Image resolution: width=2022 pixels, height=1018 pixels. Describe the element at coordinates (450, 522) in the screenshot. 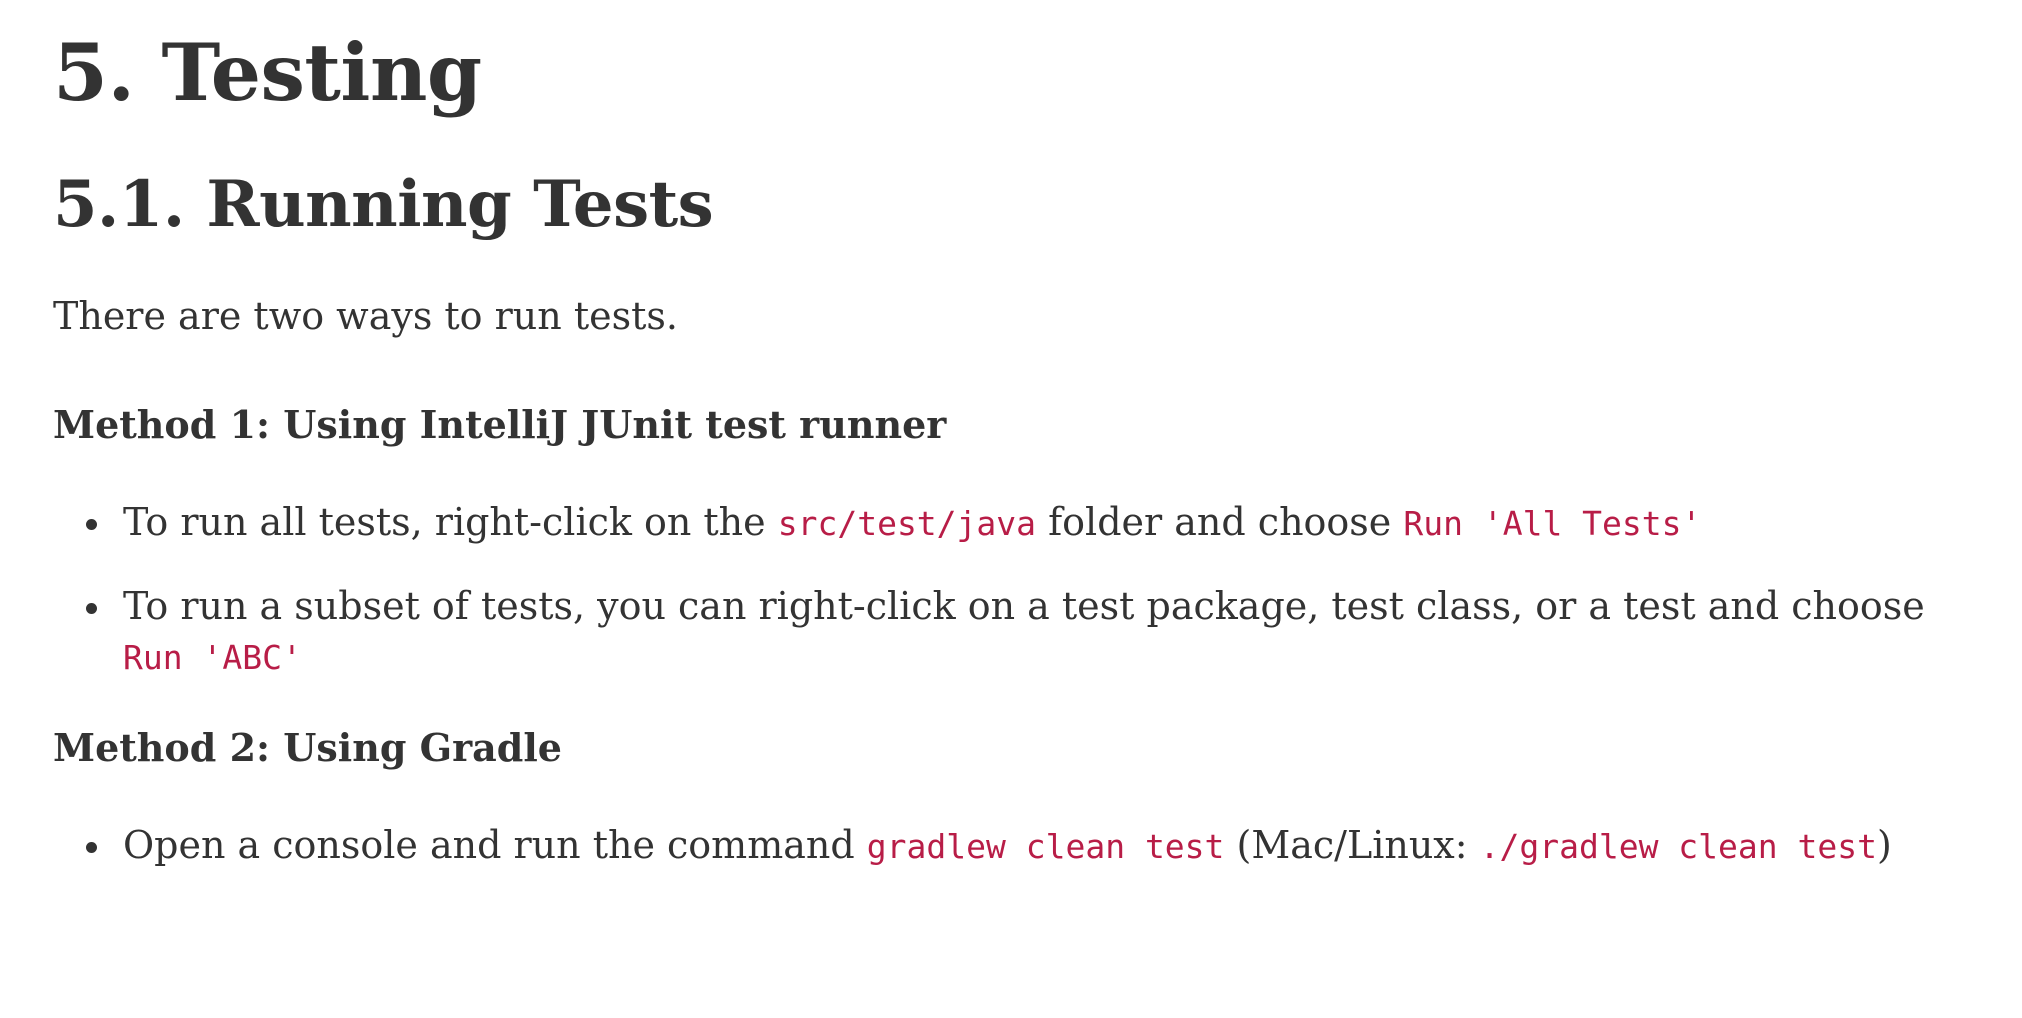

I see `item-text: To run all tests, right-click on the` at that location.